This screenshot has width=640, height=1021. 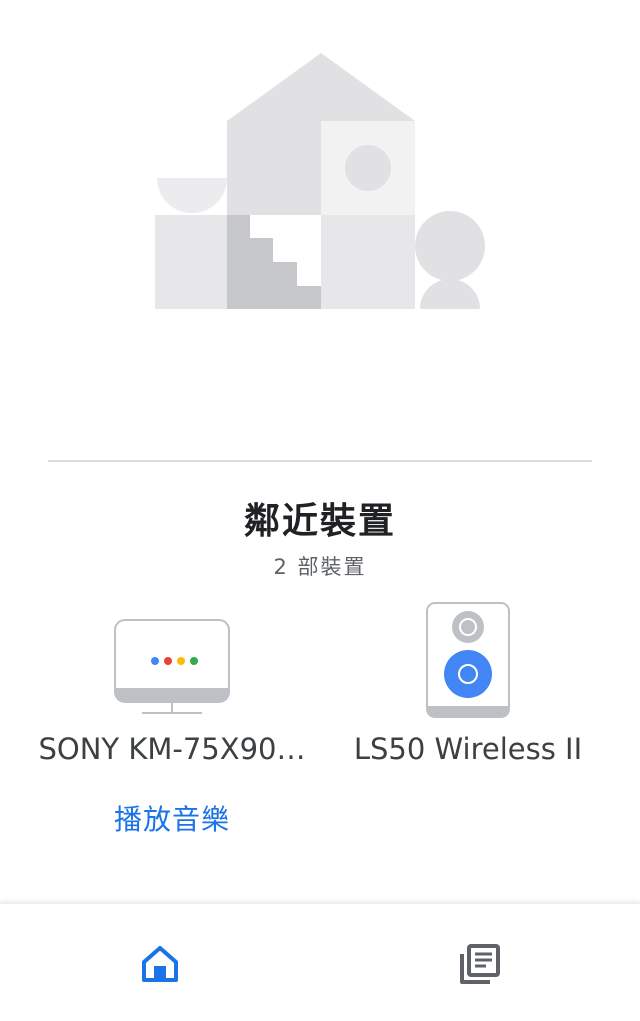 I want to click on device-count: 2 部裝置, so click(x=320, y=567).